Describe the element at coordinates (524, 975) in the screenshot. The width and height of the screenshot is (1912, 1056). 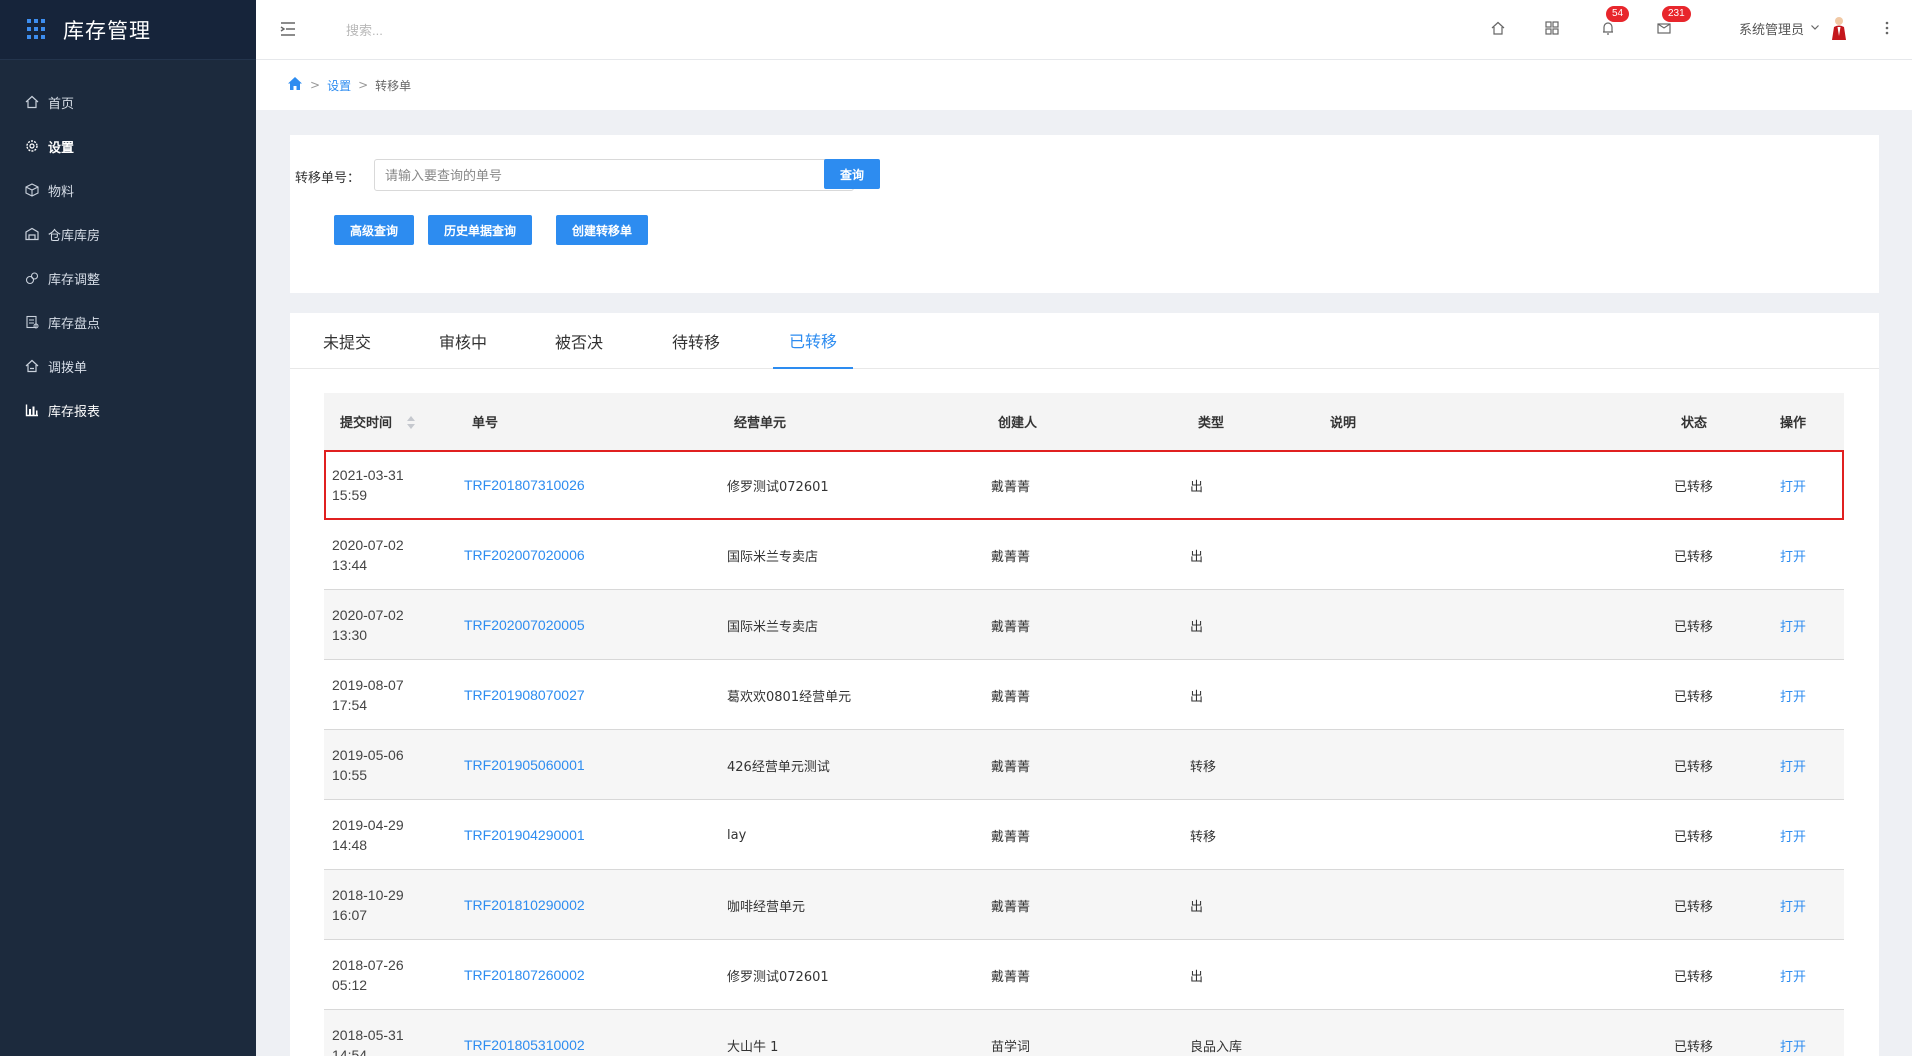
I see `order-number-link: TRF201807260002` at that location.